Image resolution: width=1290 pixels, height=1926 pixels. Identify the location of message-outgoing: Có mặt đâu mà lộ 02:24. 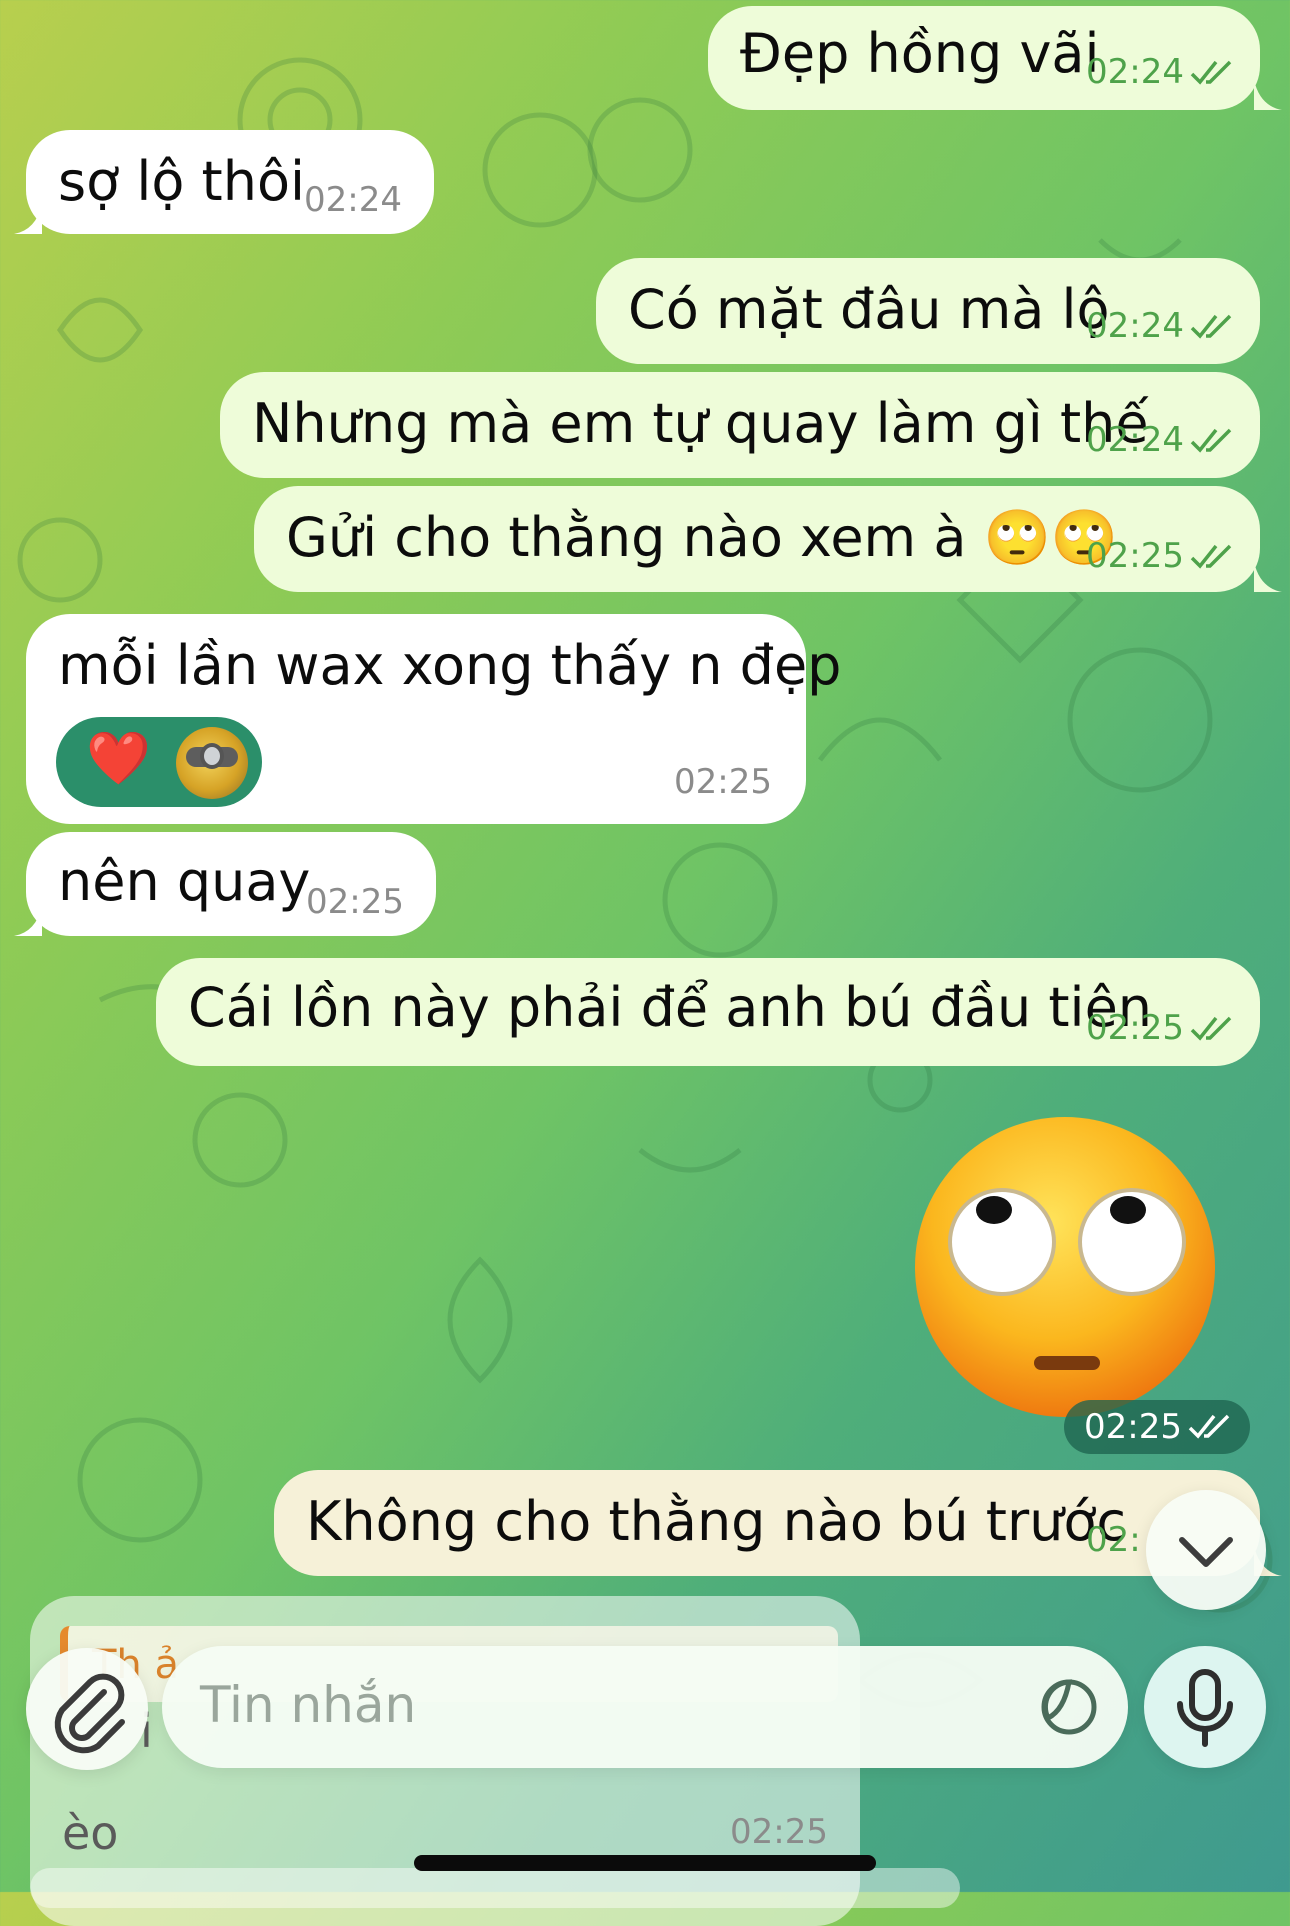
(928, 311).